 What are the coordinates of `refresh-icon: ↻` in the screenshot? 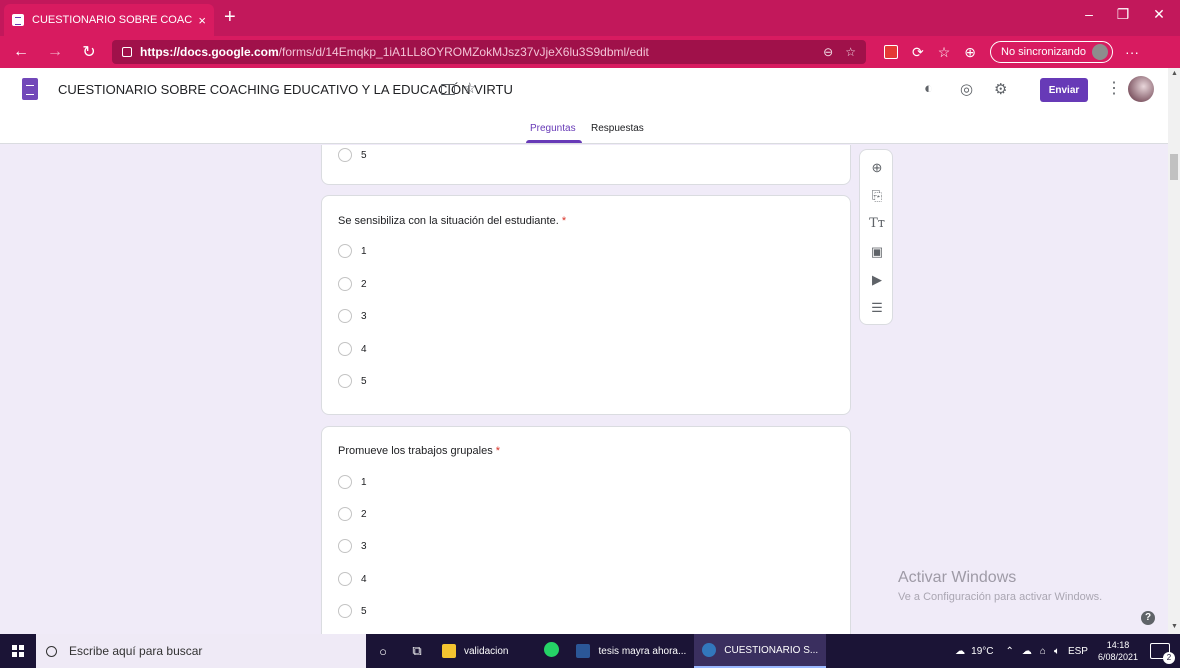 It's located at (89, 52).